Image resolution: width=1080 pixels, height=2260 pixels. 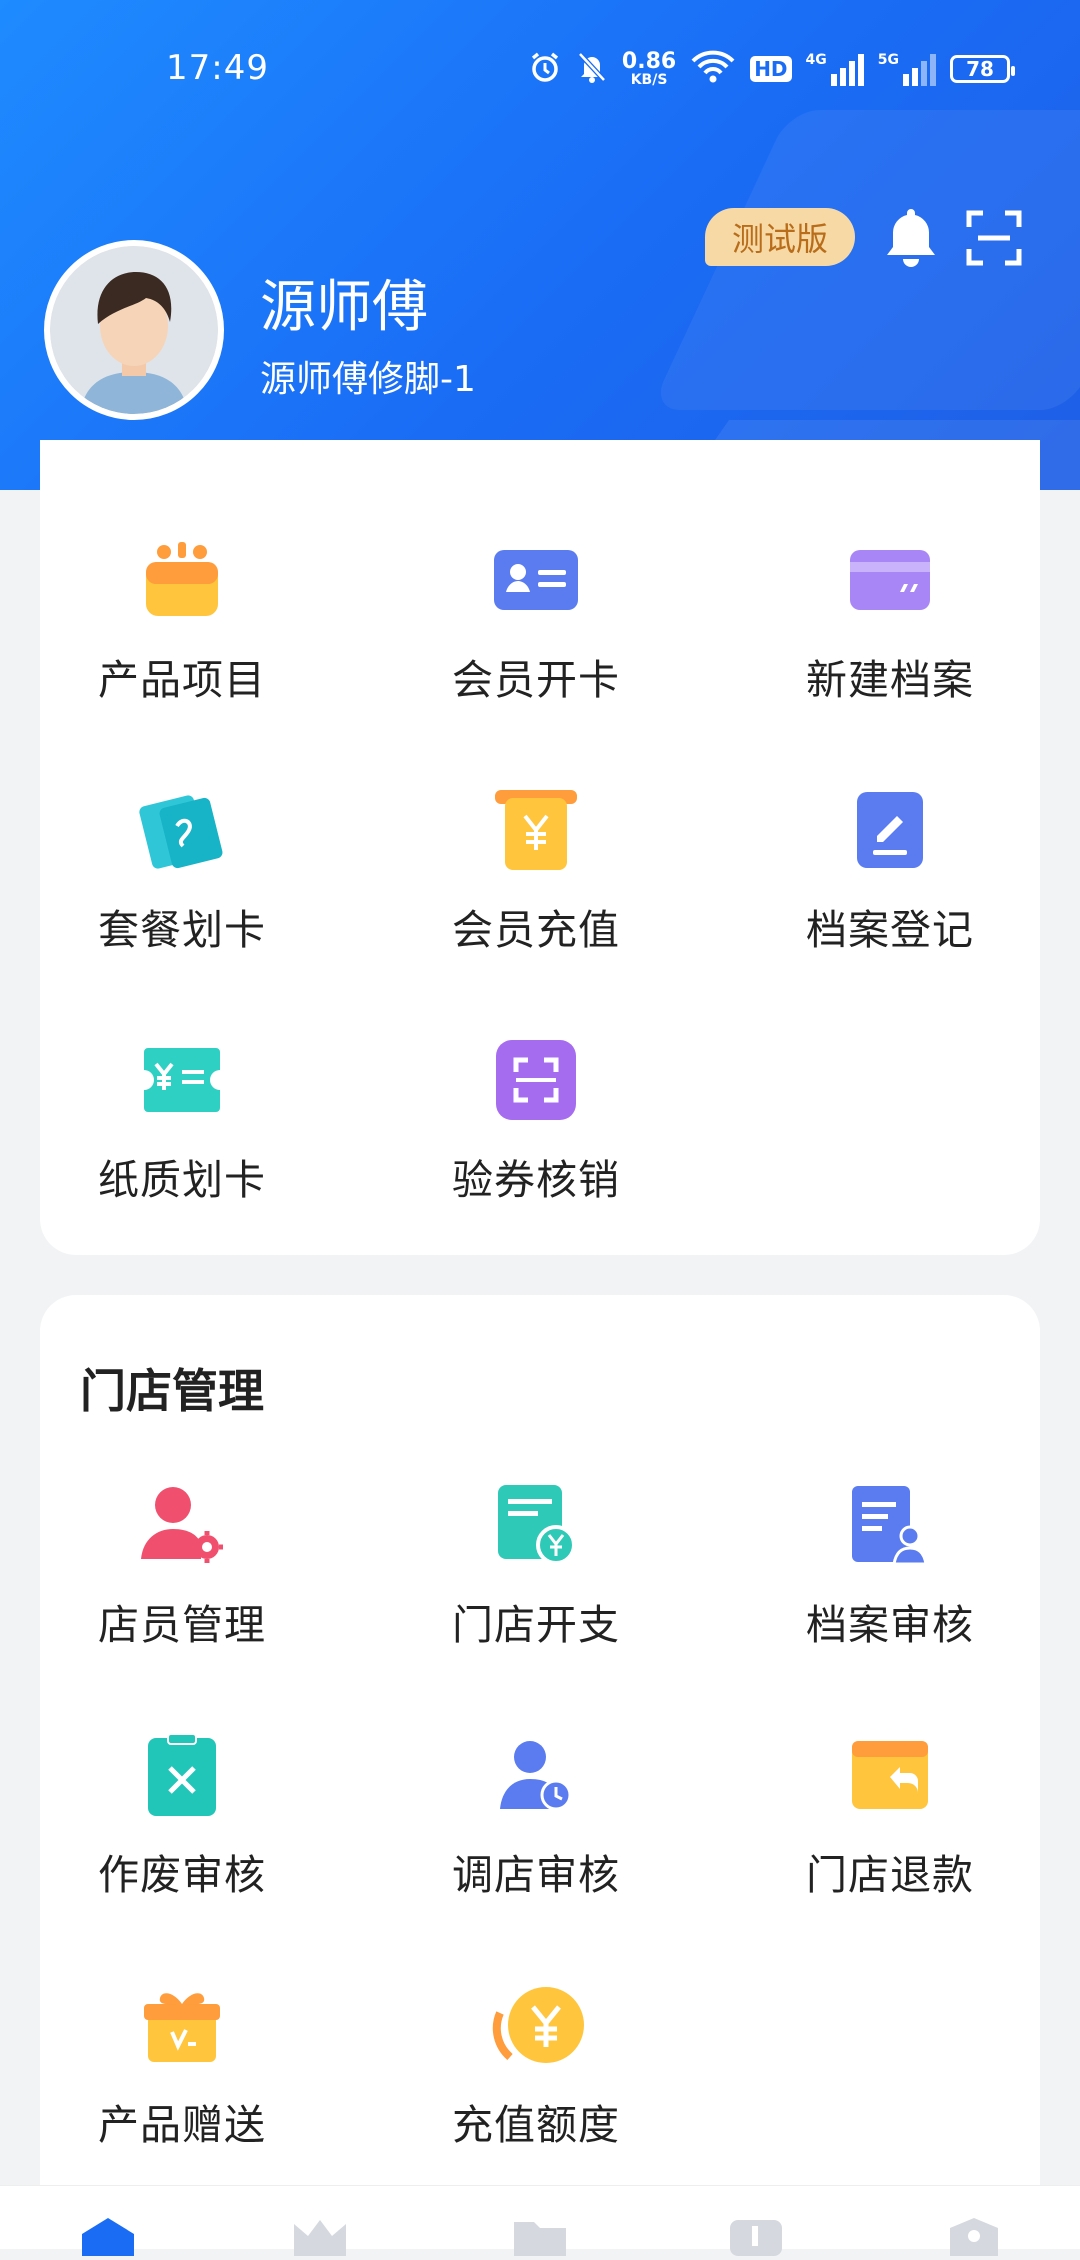 I want to click on net-speed: 0.86 KB/S, so click(x=649, y=68).